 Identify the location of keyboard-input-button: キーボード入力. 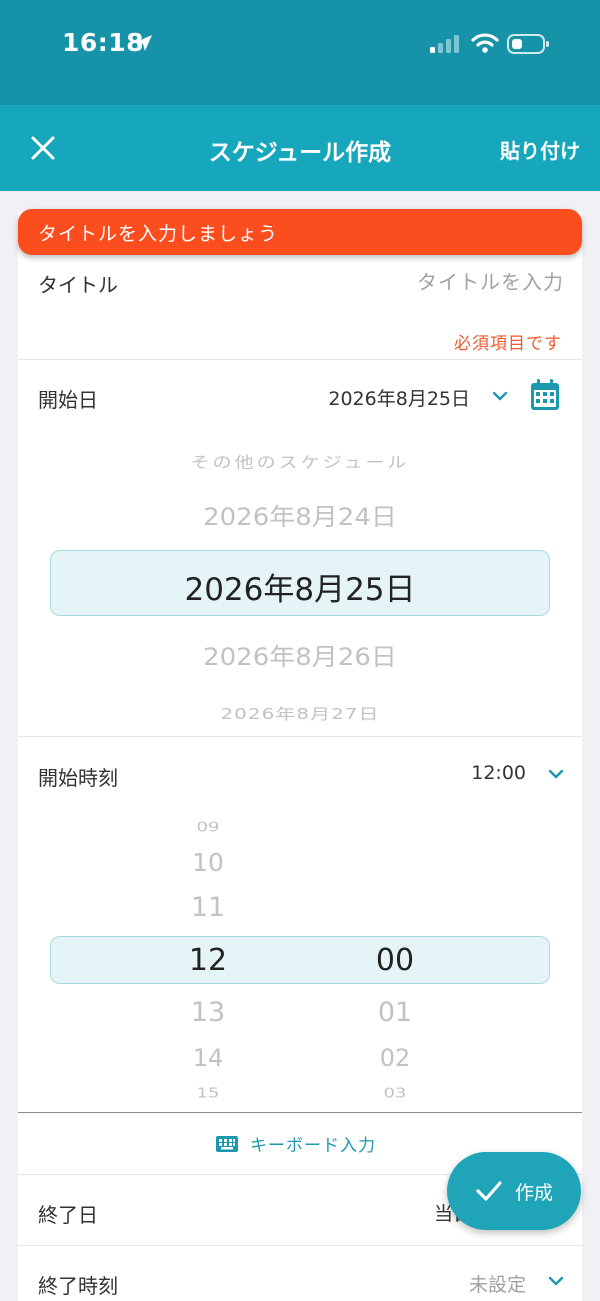
(296, 1143).